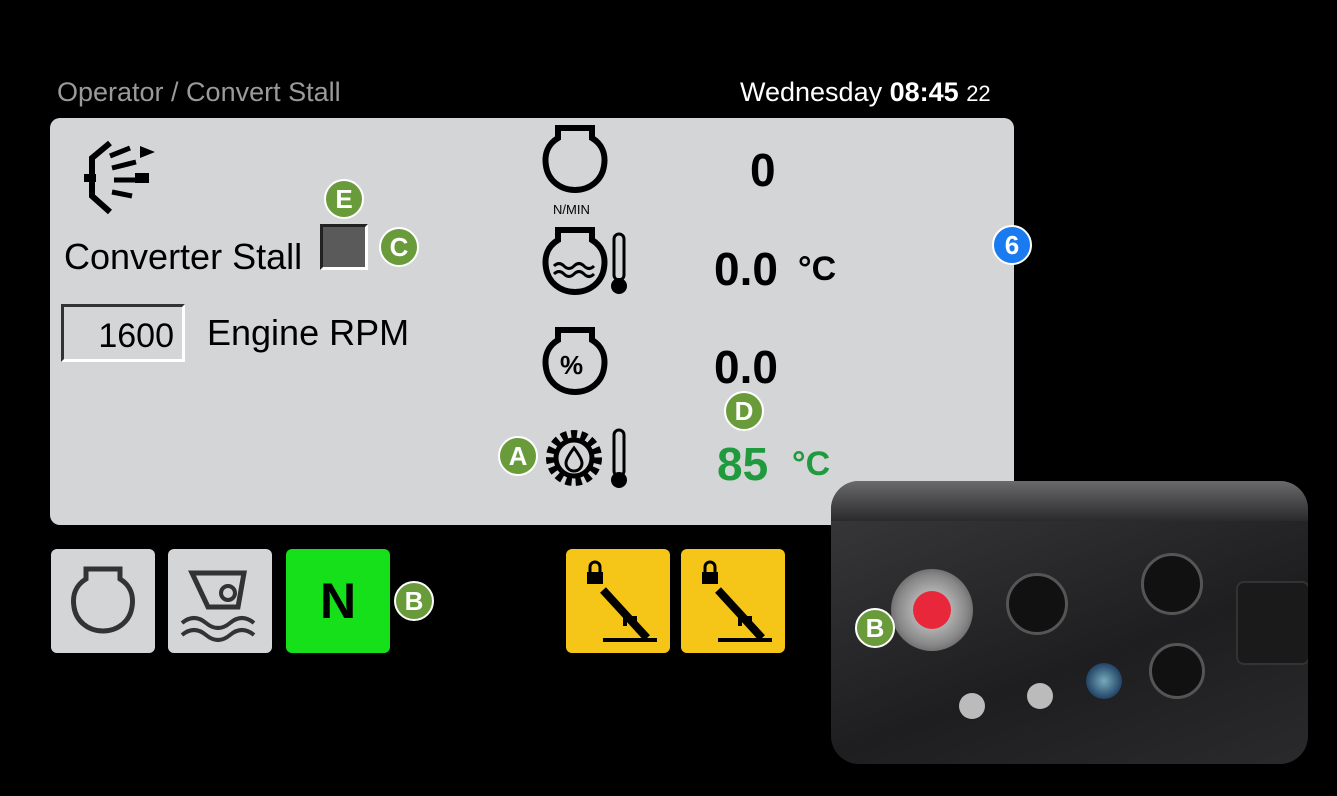 This screenshot has height=796, width=1337. What do you see at coordinates (571, 209) in the screenshot?
I see `engine-speed-unit: N/MIN` at bounding box center [571, 209].